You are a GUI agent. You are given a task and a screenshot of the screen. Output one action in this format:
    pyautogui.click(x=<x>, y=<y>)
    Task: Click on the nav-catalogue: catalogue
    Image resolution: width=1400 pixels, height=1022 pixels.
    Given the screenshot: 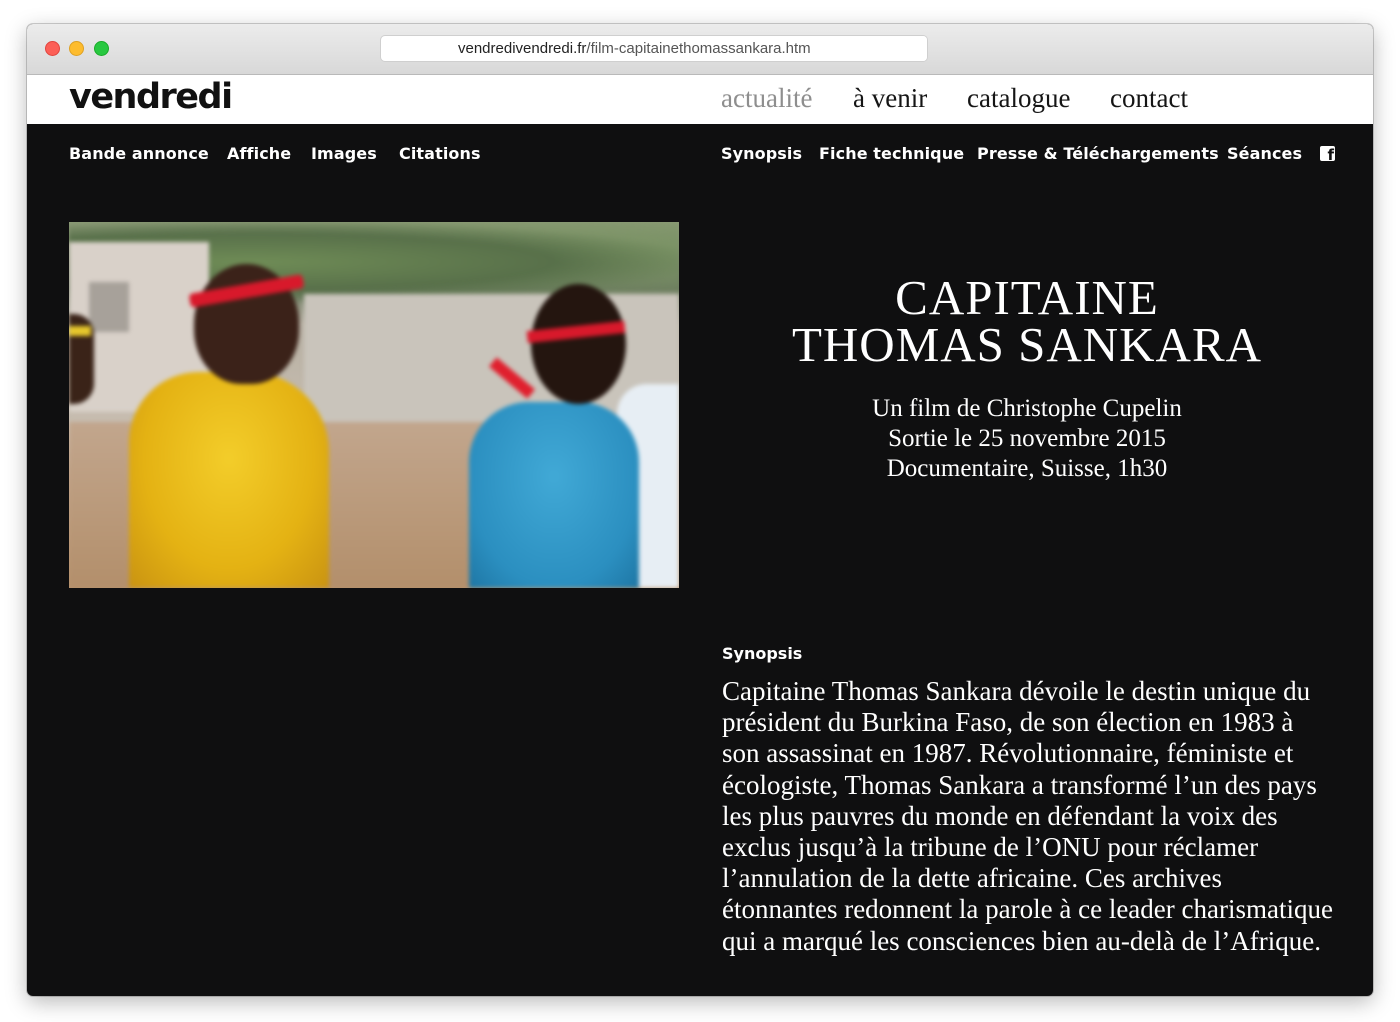 What is the action you would take?
    pyautogui.click(x=1018, y=98)
    